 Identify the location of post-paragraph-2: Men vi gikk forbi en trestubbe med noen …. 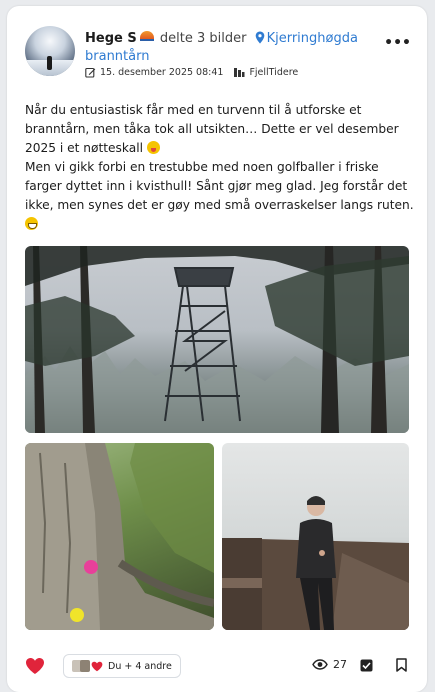
(219, 186).